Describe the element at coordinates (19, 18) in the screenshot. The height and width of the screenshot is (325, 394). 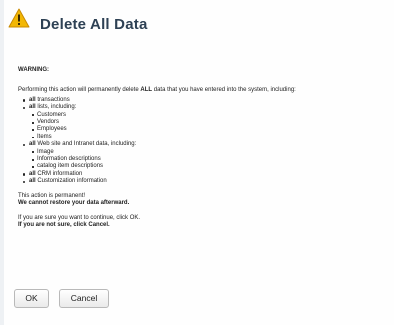
I see `warning-triangle-icon` at that location.